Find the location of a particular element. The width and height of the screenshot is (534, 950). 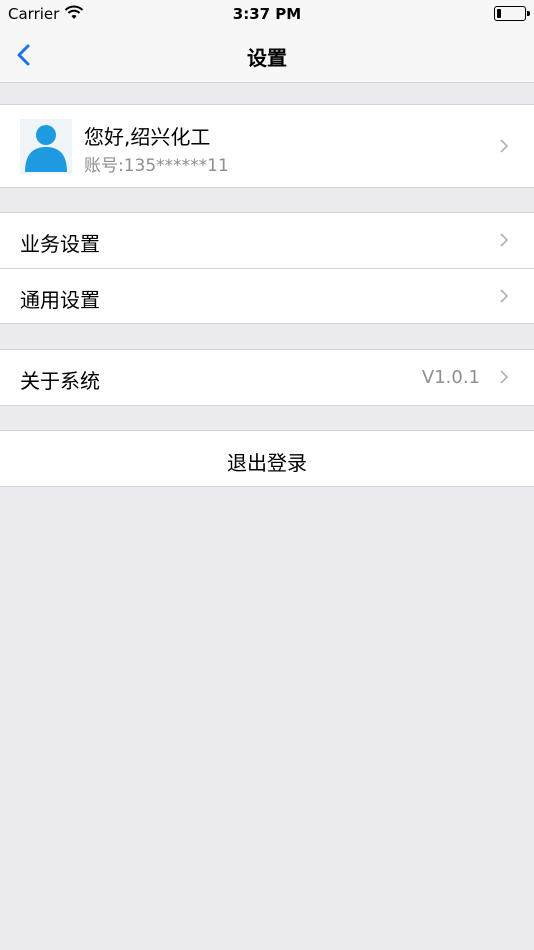

settings-group: 业务设置 通用设置 is located at coordinates (267, 268).